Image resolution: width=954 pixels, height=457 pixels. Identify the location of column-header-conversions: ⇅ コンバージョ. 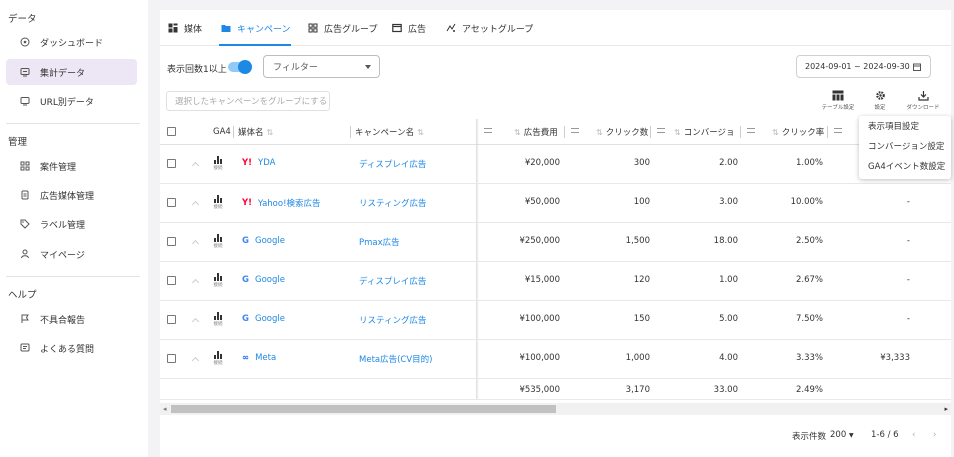
(703, 132).